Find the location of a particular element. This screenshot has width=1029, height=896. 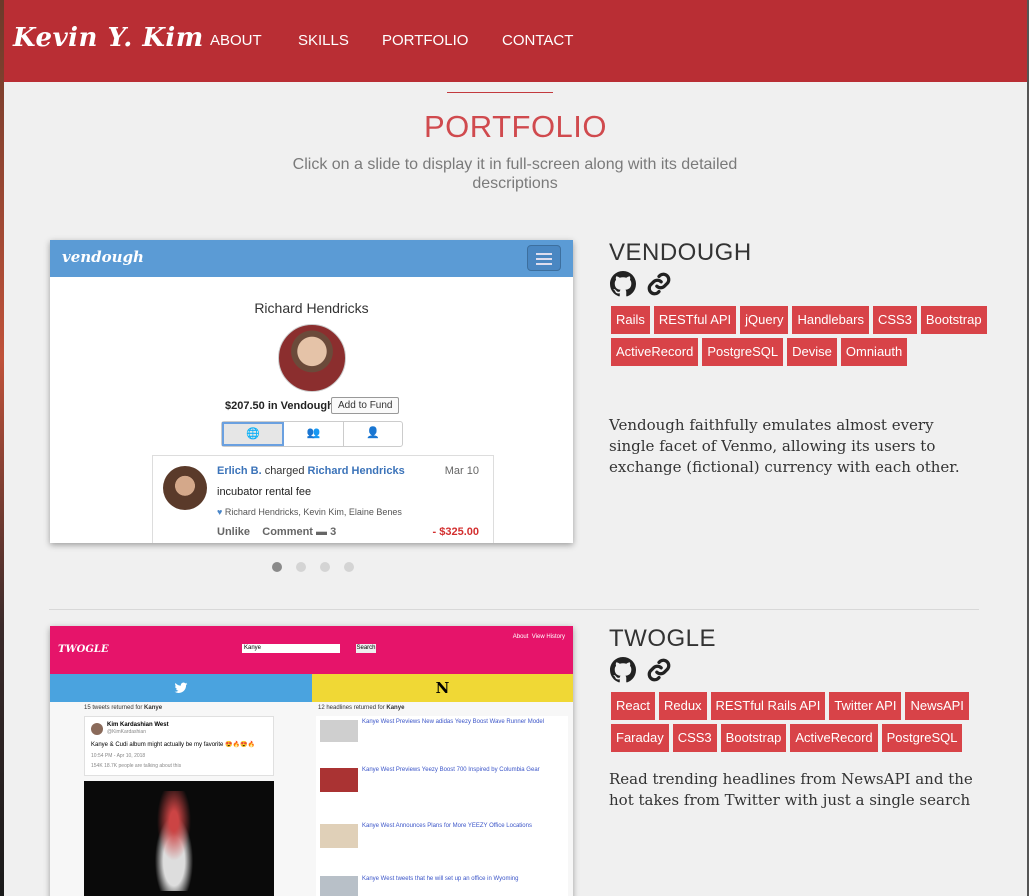

txn-actions: Unlike Comment ▬ 3 is located at coordinates (276, 532).